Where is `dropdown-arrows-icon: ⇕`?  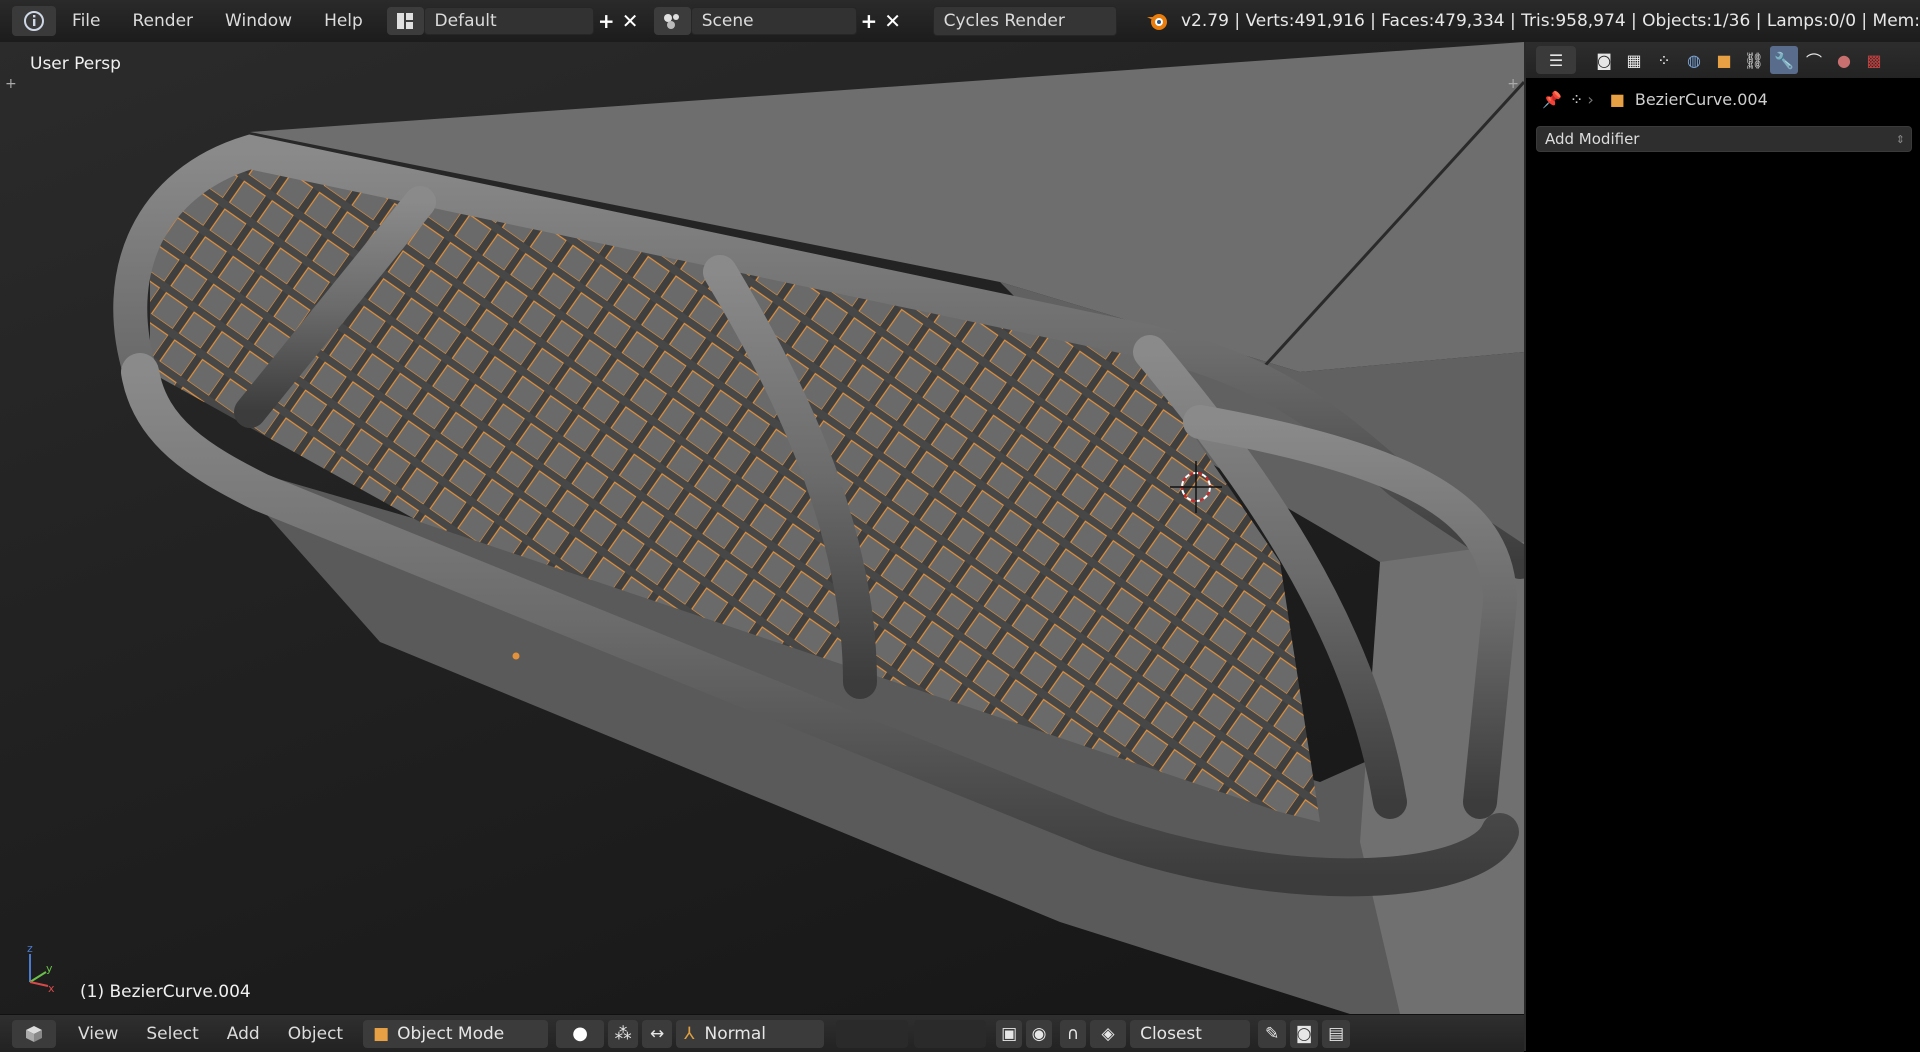
dropdown-arrows-icon: ⇕ is located at coordinates (1900, 139).